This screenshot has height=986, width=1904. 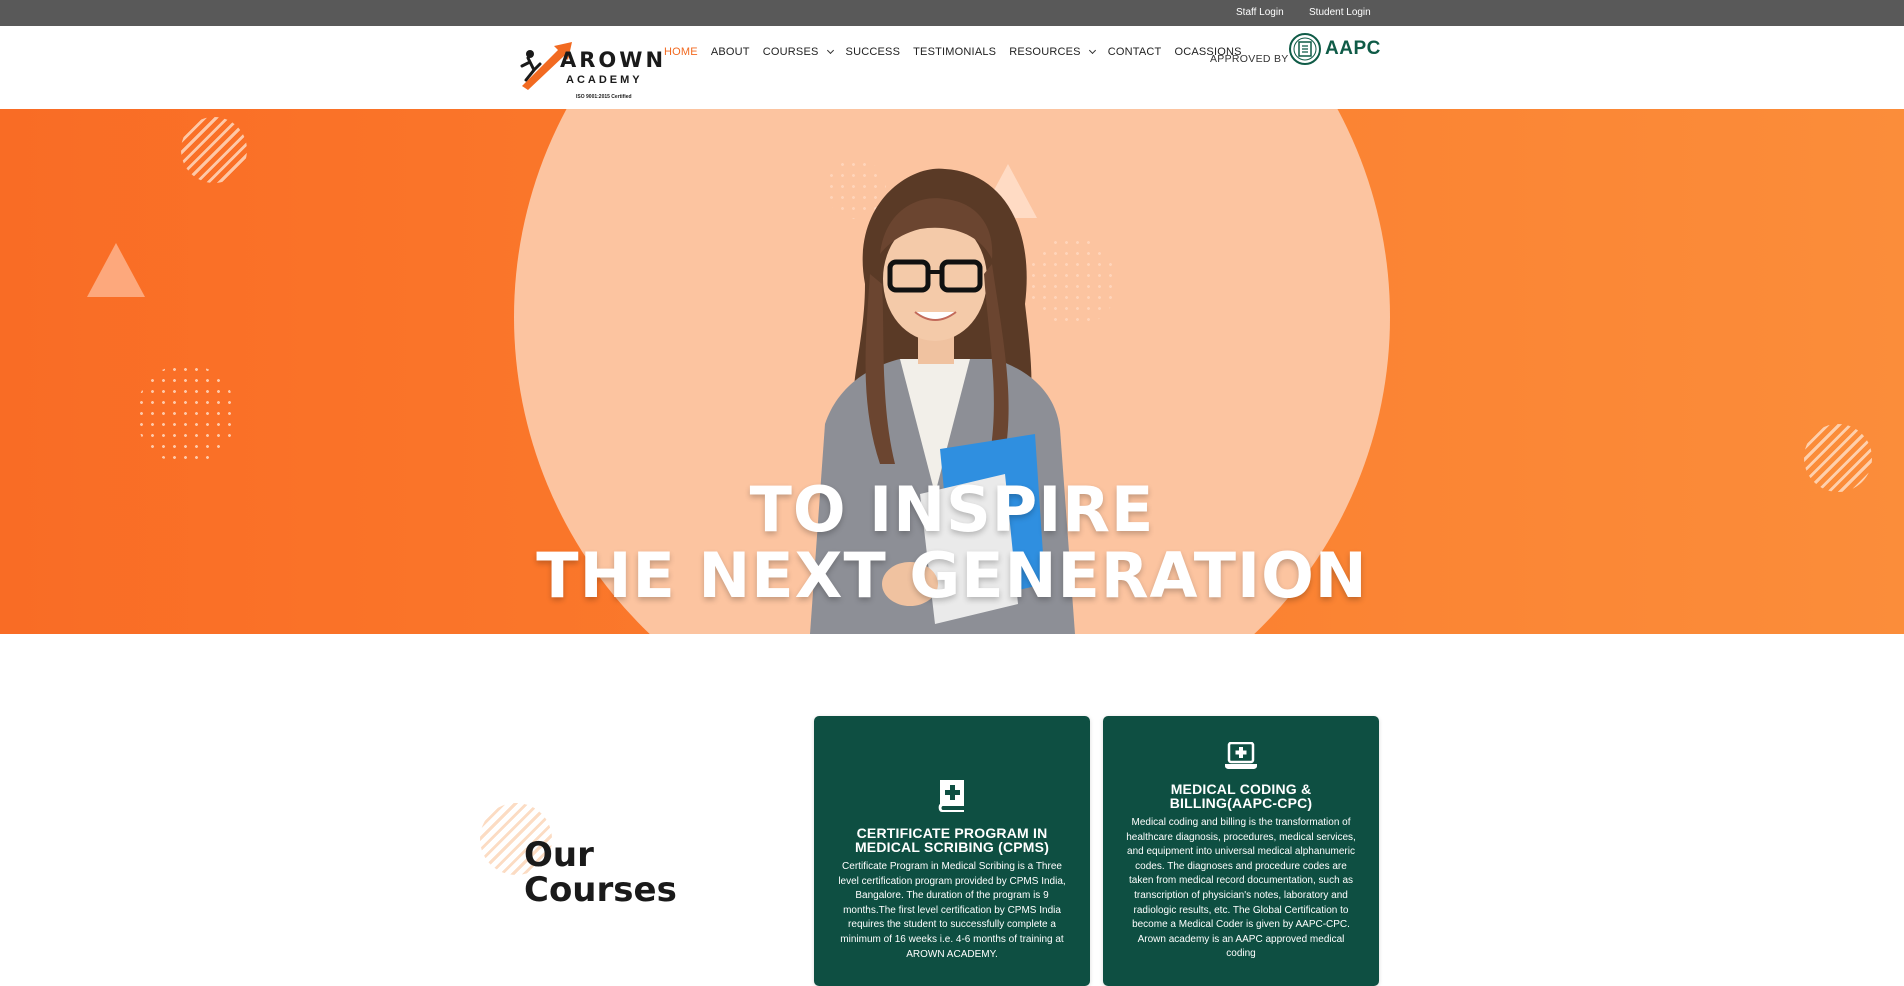 I want to click on nav-item-label: RESOURCES, so click(x=1045, y=52).